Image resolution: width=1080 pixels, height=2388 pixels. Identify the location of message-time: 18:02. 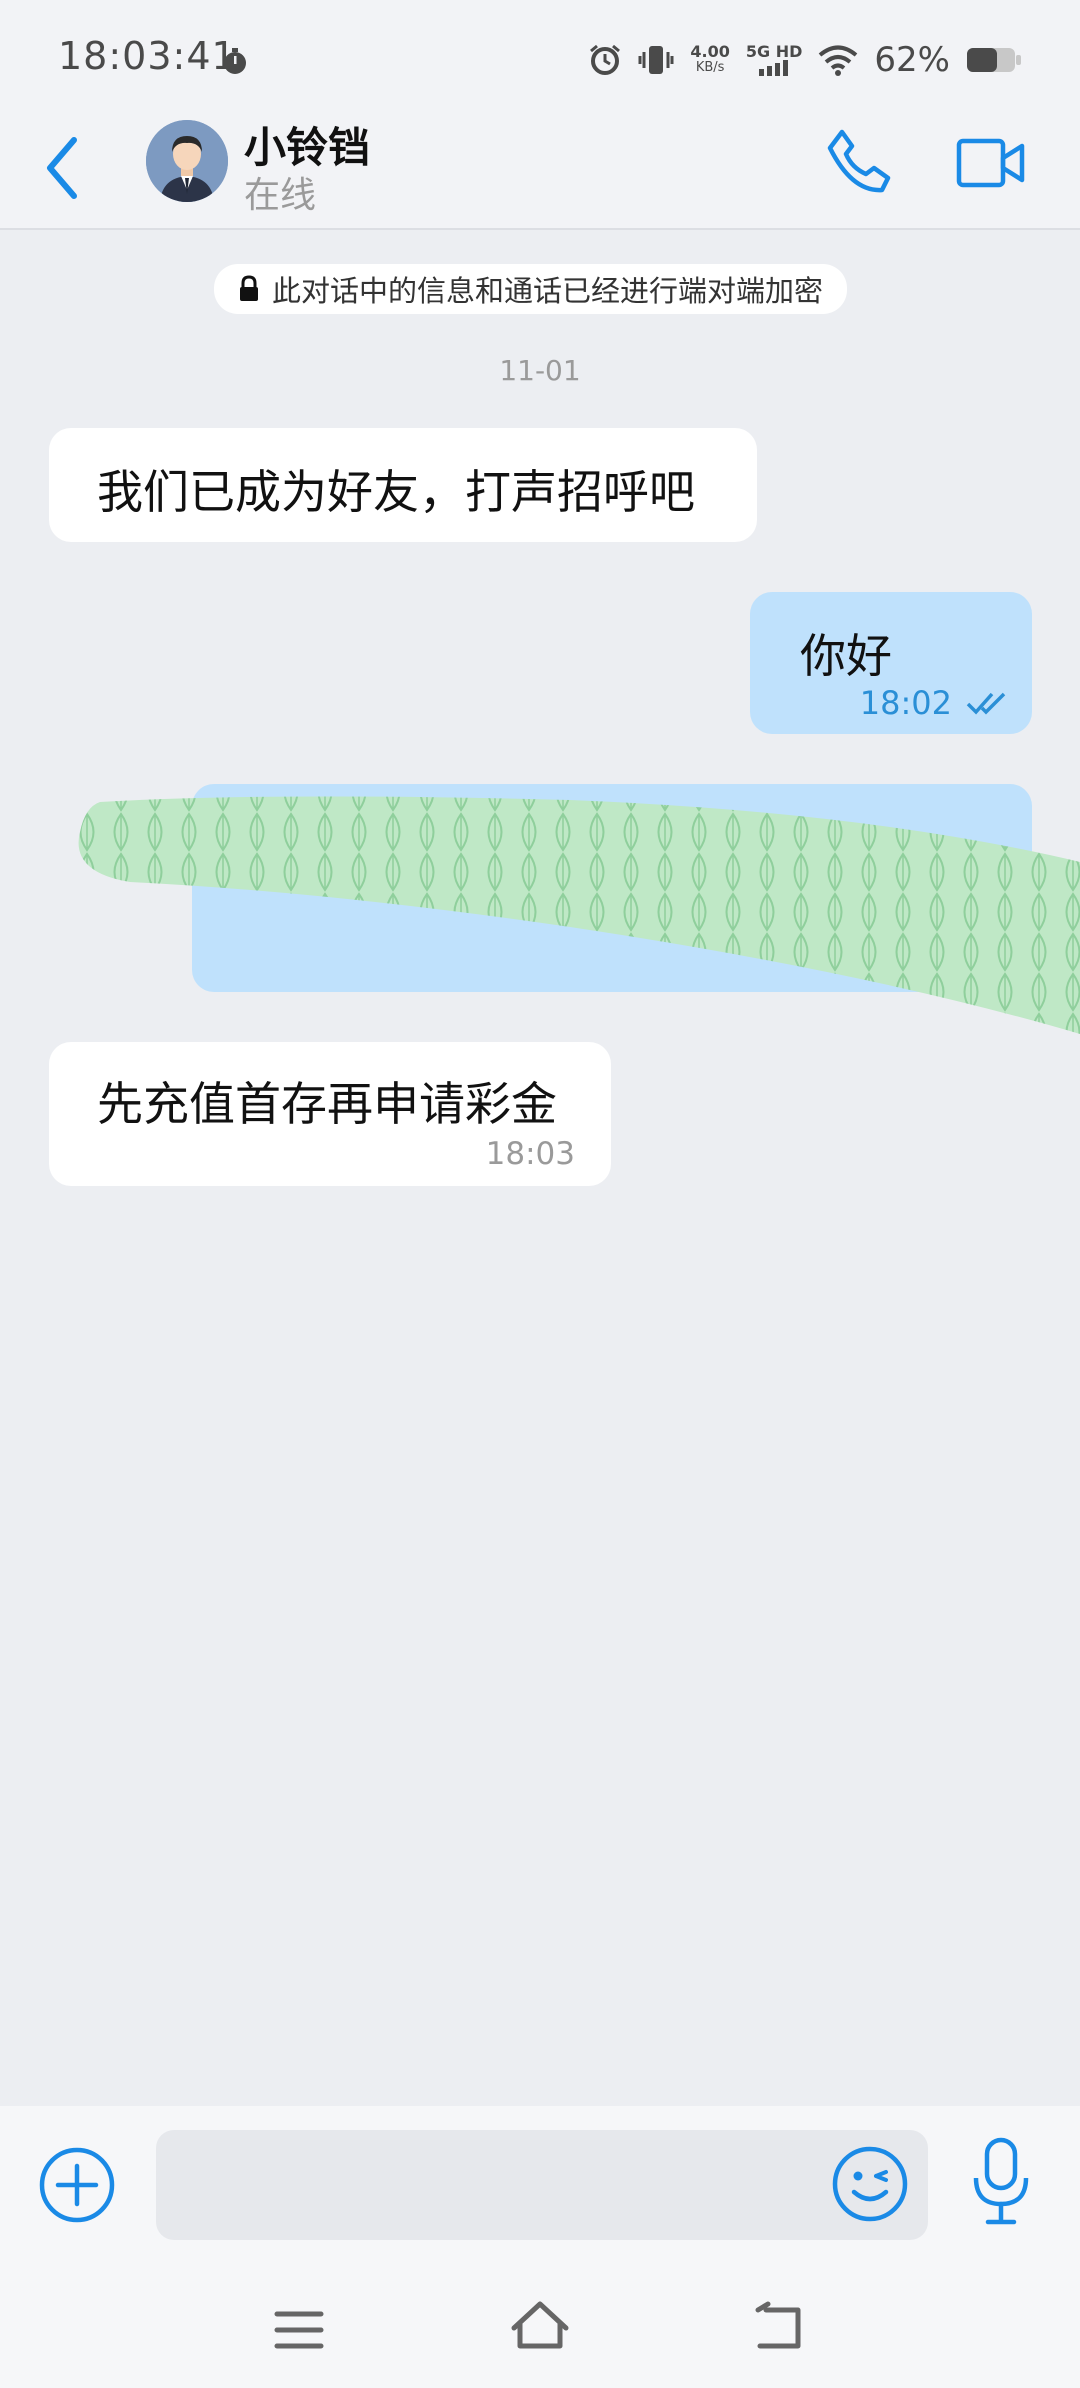
(905, 703).